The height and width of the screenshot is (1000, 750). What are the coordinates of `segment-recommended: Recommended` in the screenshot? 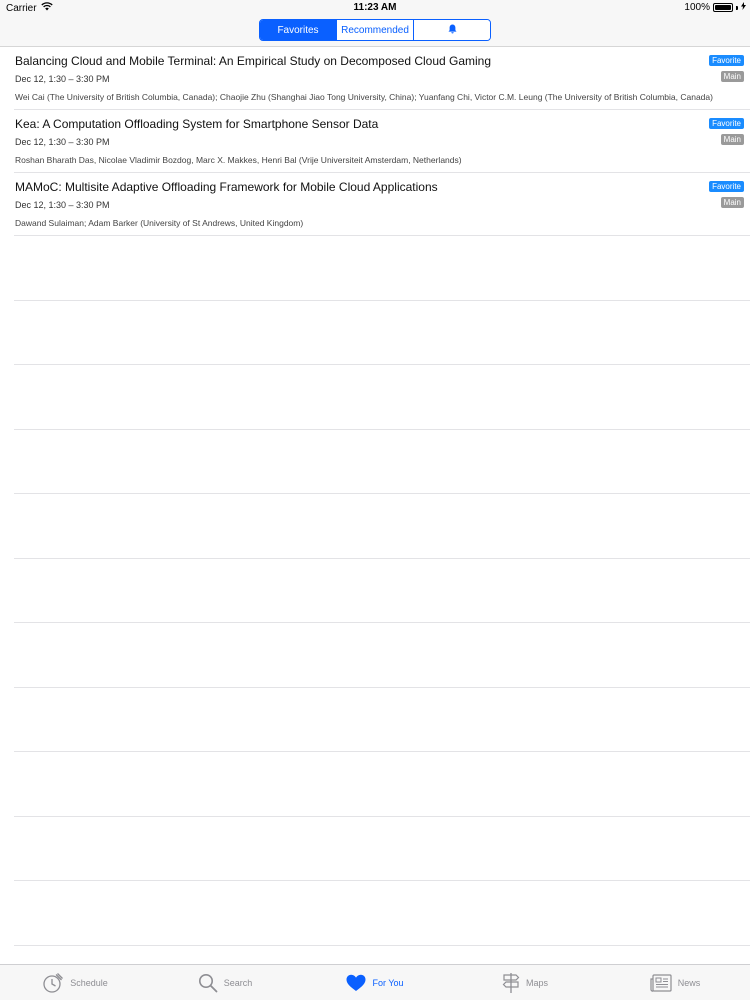 It's located at (375, 30).